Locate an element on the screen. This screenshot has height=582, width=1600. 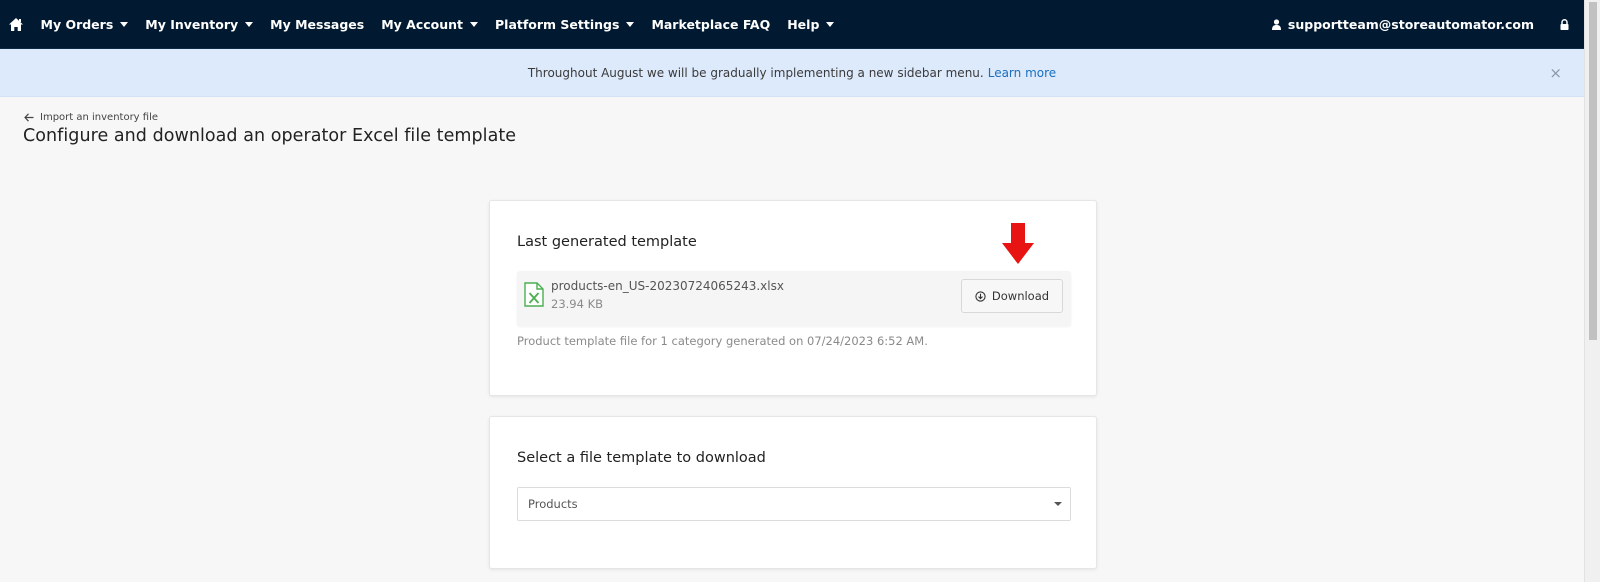
nav-my-orders-label: My Orders is located at coordinates (77, 24).